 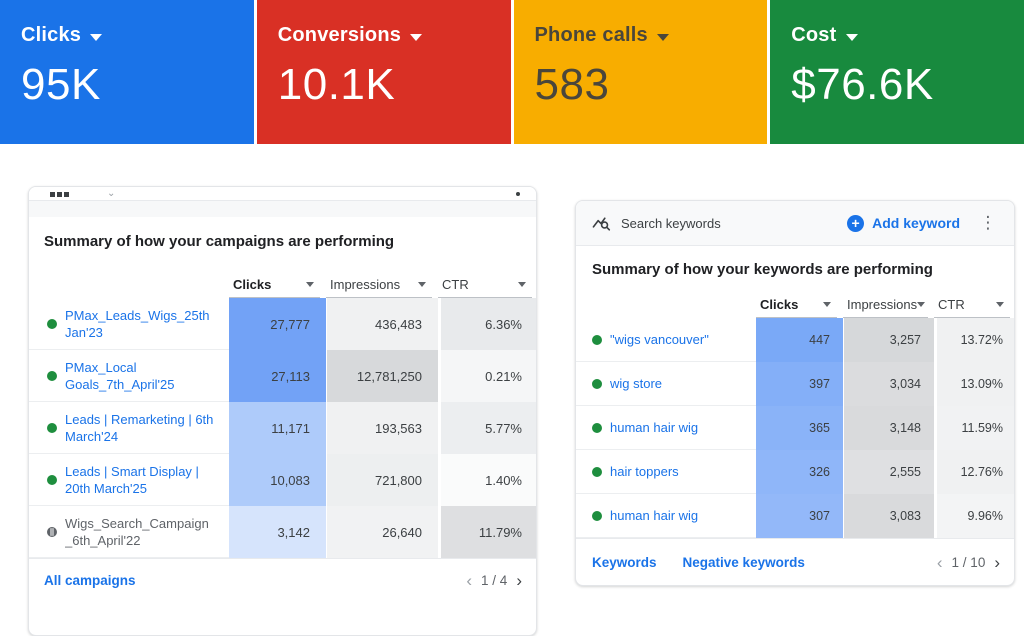 I want to click on ctr-cell: 9.96%, so click(x=974, y=516).